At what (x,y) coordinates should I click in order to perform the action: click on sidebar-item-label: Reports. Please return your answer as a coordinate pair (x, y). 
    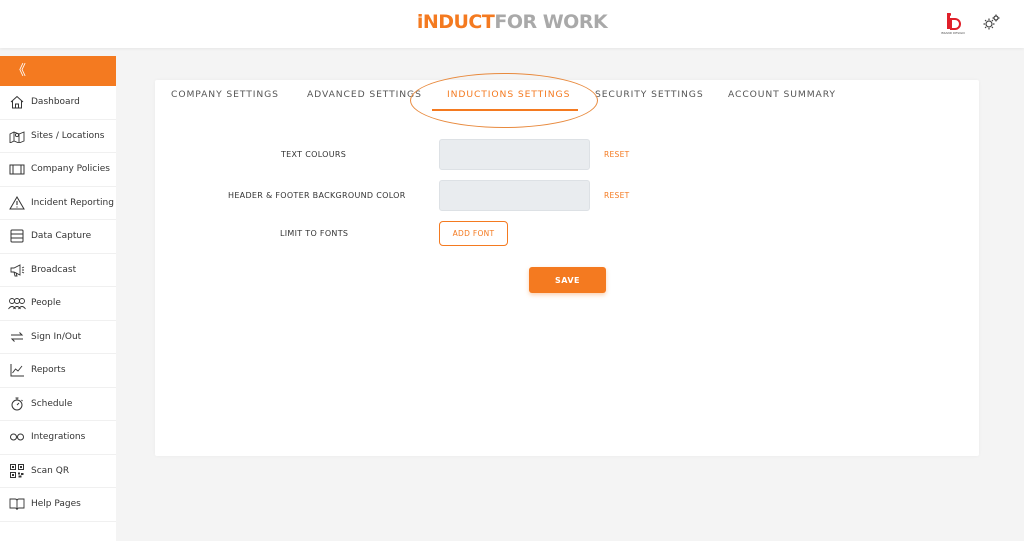
    Looking at the image, I should click on (48, 370).